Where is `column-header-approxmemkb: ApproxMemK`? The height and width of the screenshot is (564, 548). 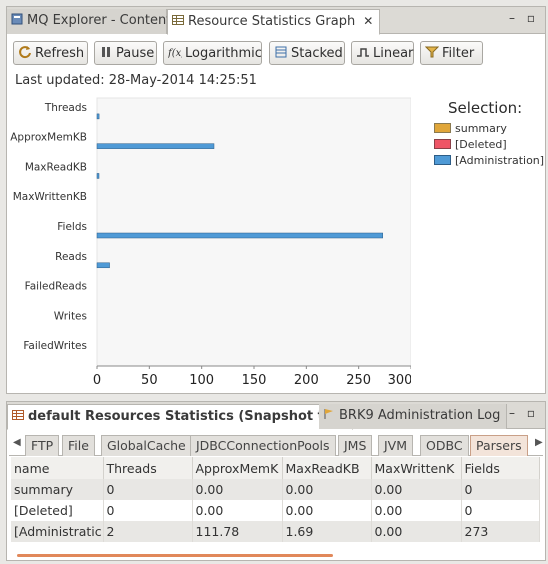
column-header-approxmemkb: ApproxMemK is located at coordinates (237, 468).